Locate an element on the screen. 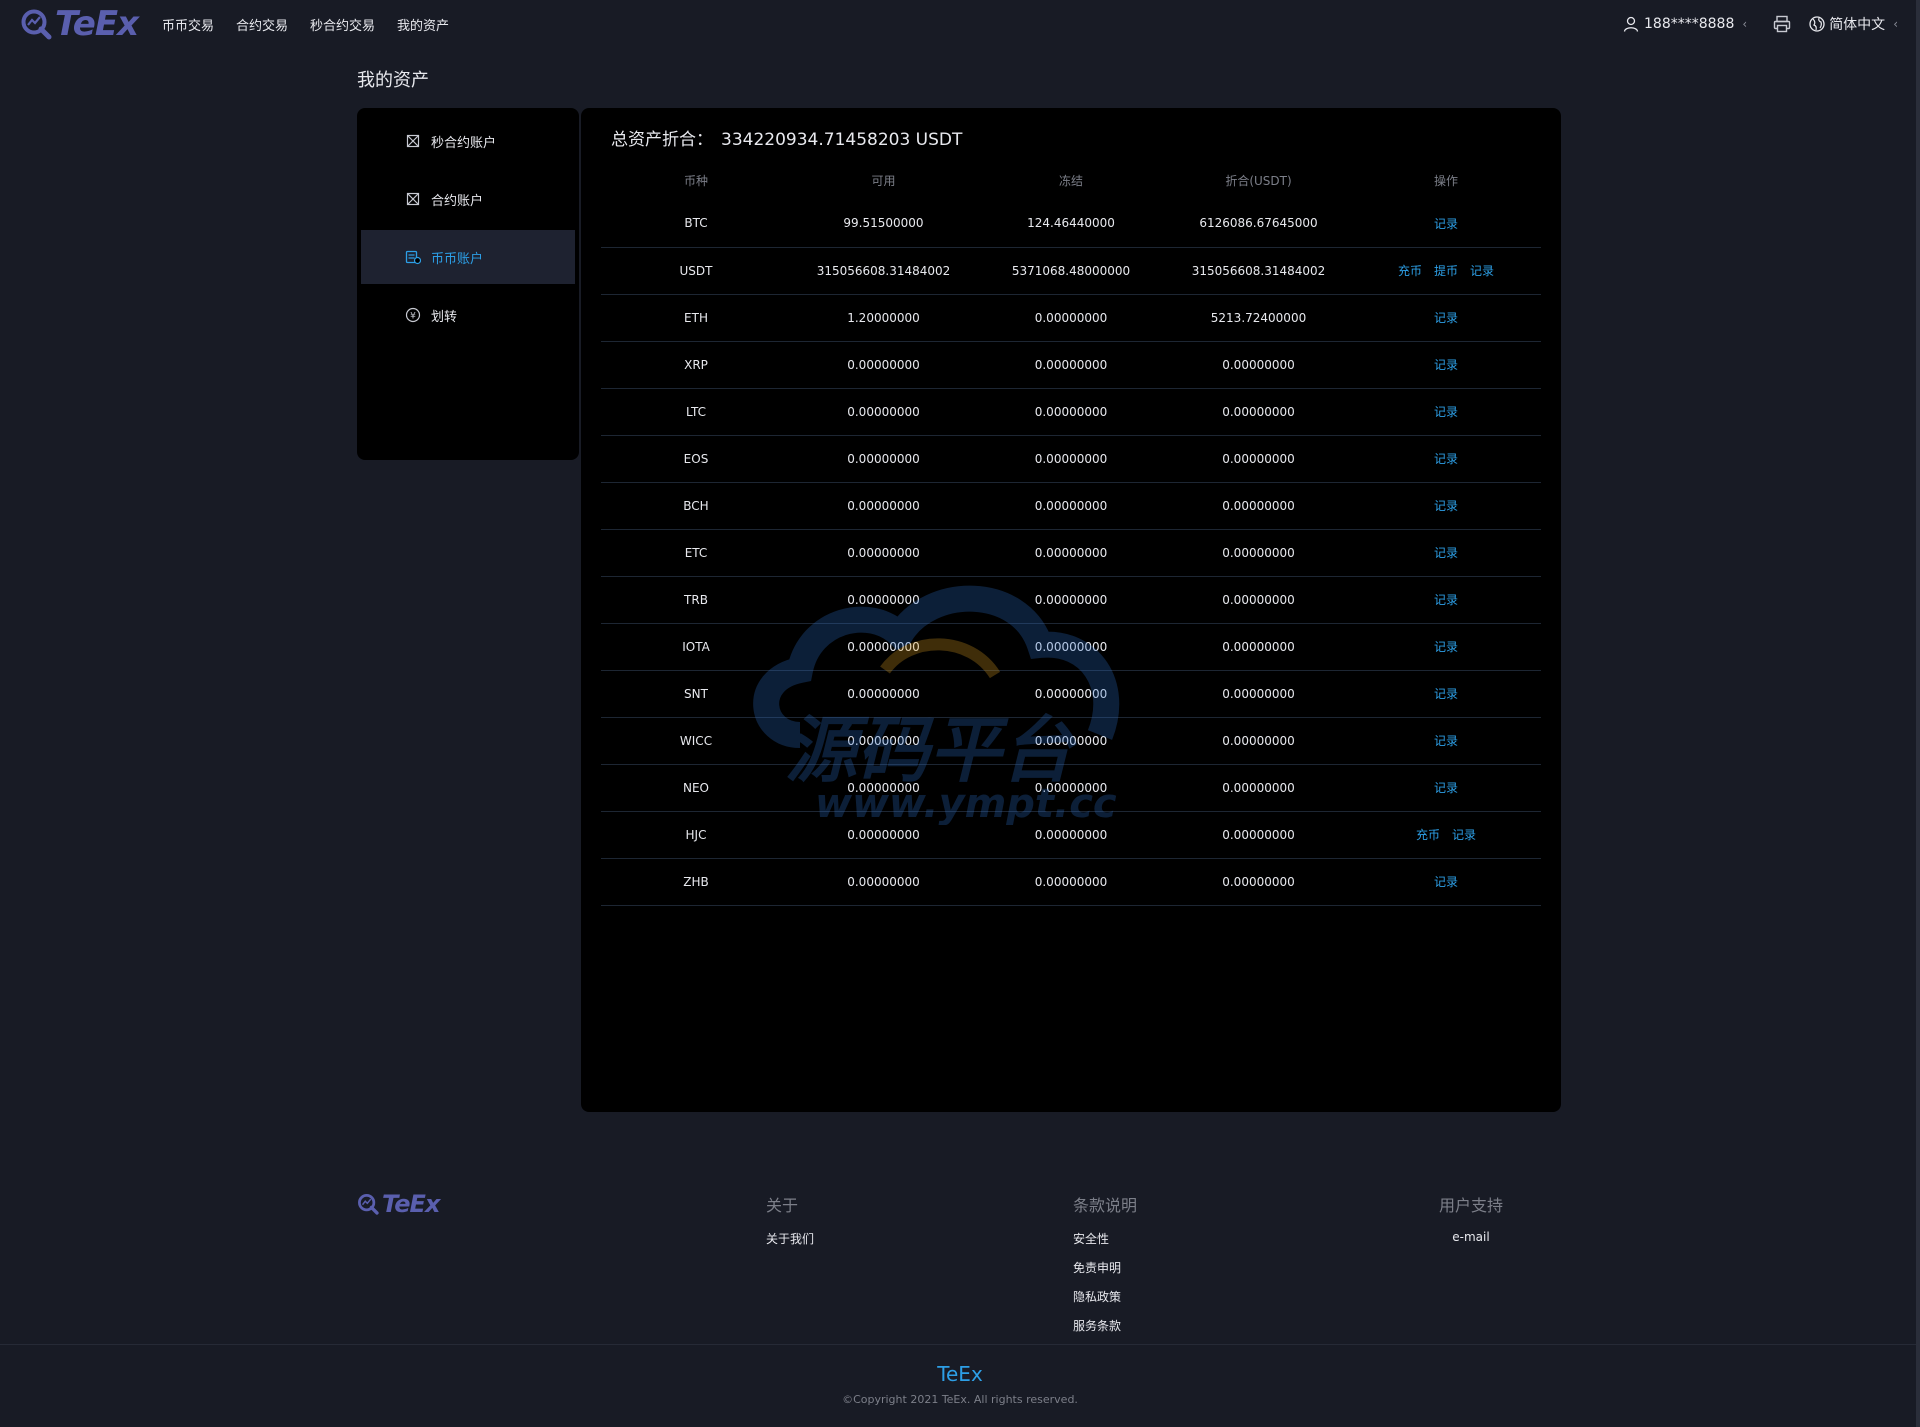 The image size is (1920, 1427). cell-coin: ZHB is located at coordinates (696, 882).